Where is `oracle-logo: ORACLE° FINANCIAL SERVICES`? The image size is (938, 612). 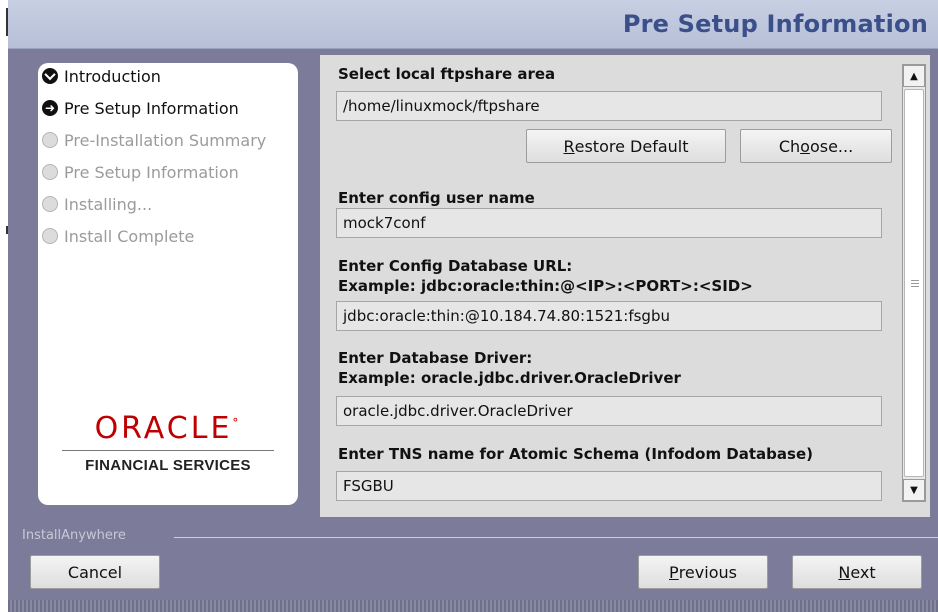
oracle-logo: ORACLE° FINANCIAL SERVICES is located at coordinates (168, 442).